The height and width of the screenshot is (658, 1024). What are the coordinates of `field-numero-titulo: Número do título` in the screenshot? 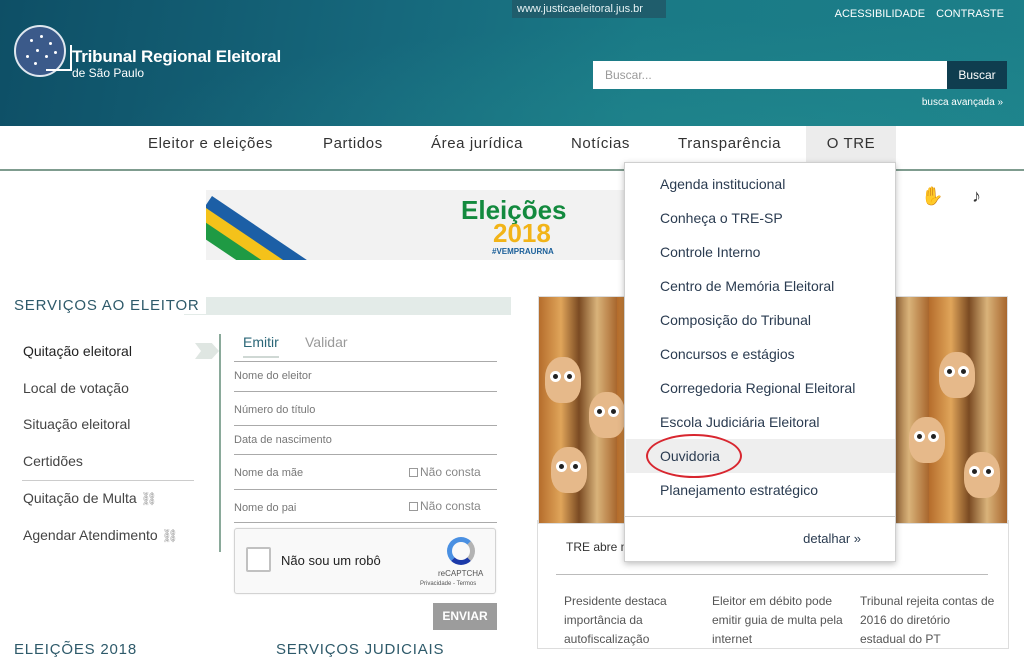 It's located at (274, 410).